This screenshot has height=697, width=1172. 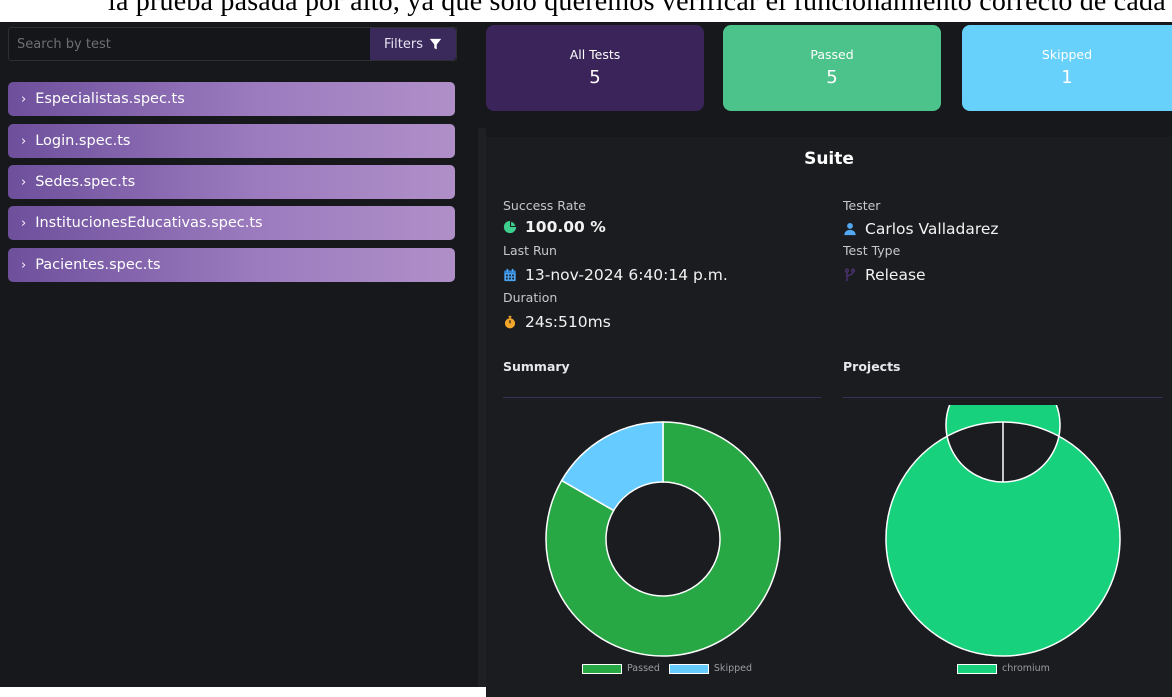 I want to click on chart-pie-icon, so click(x=510, y=227).